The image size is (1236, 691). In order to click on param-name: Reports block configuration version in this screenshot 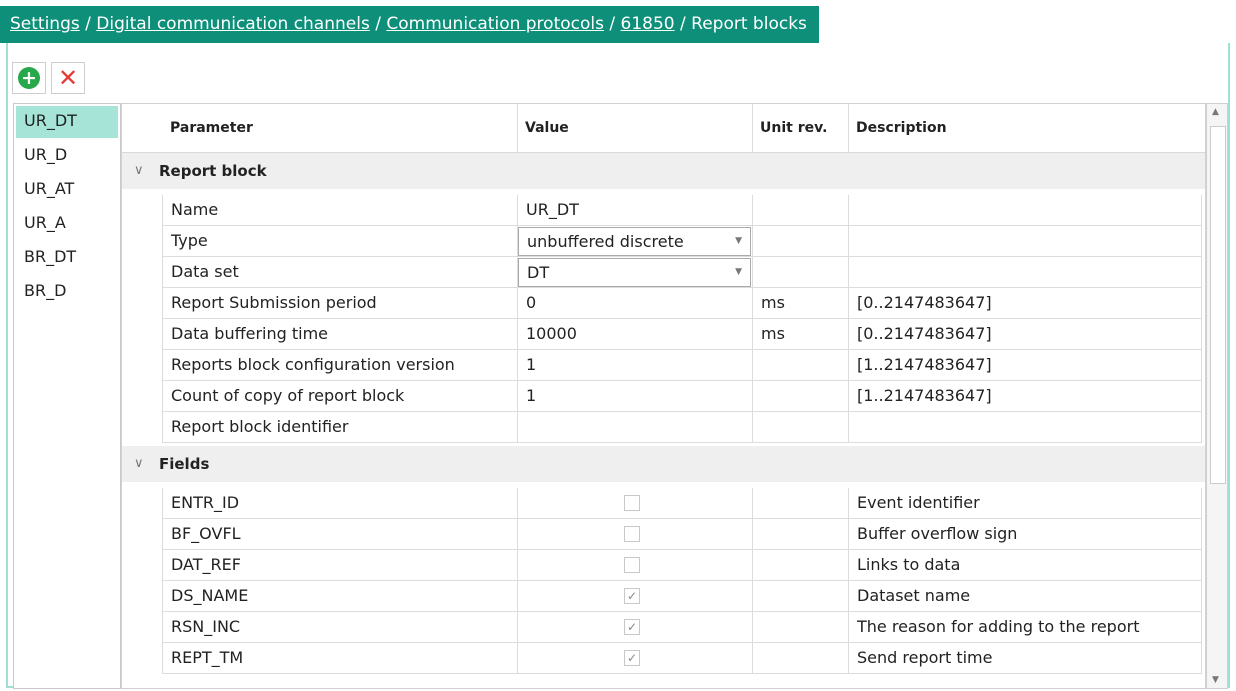, I will do `click(339, 365)`.